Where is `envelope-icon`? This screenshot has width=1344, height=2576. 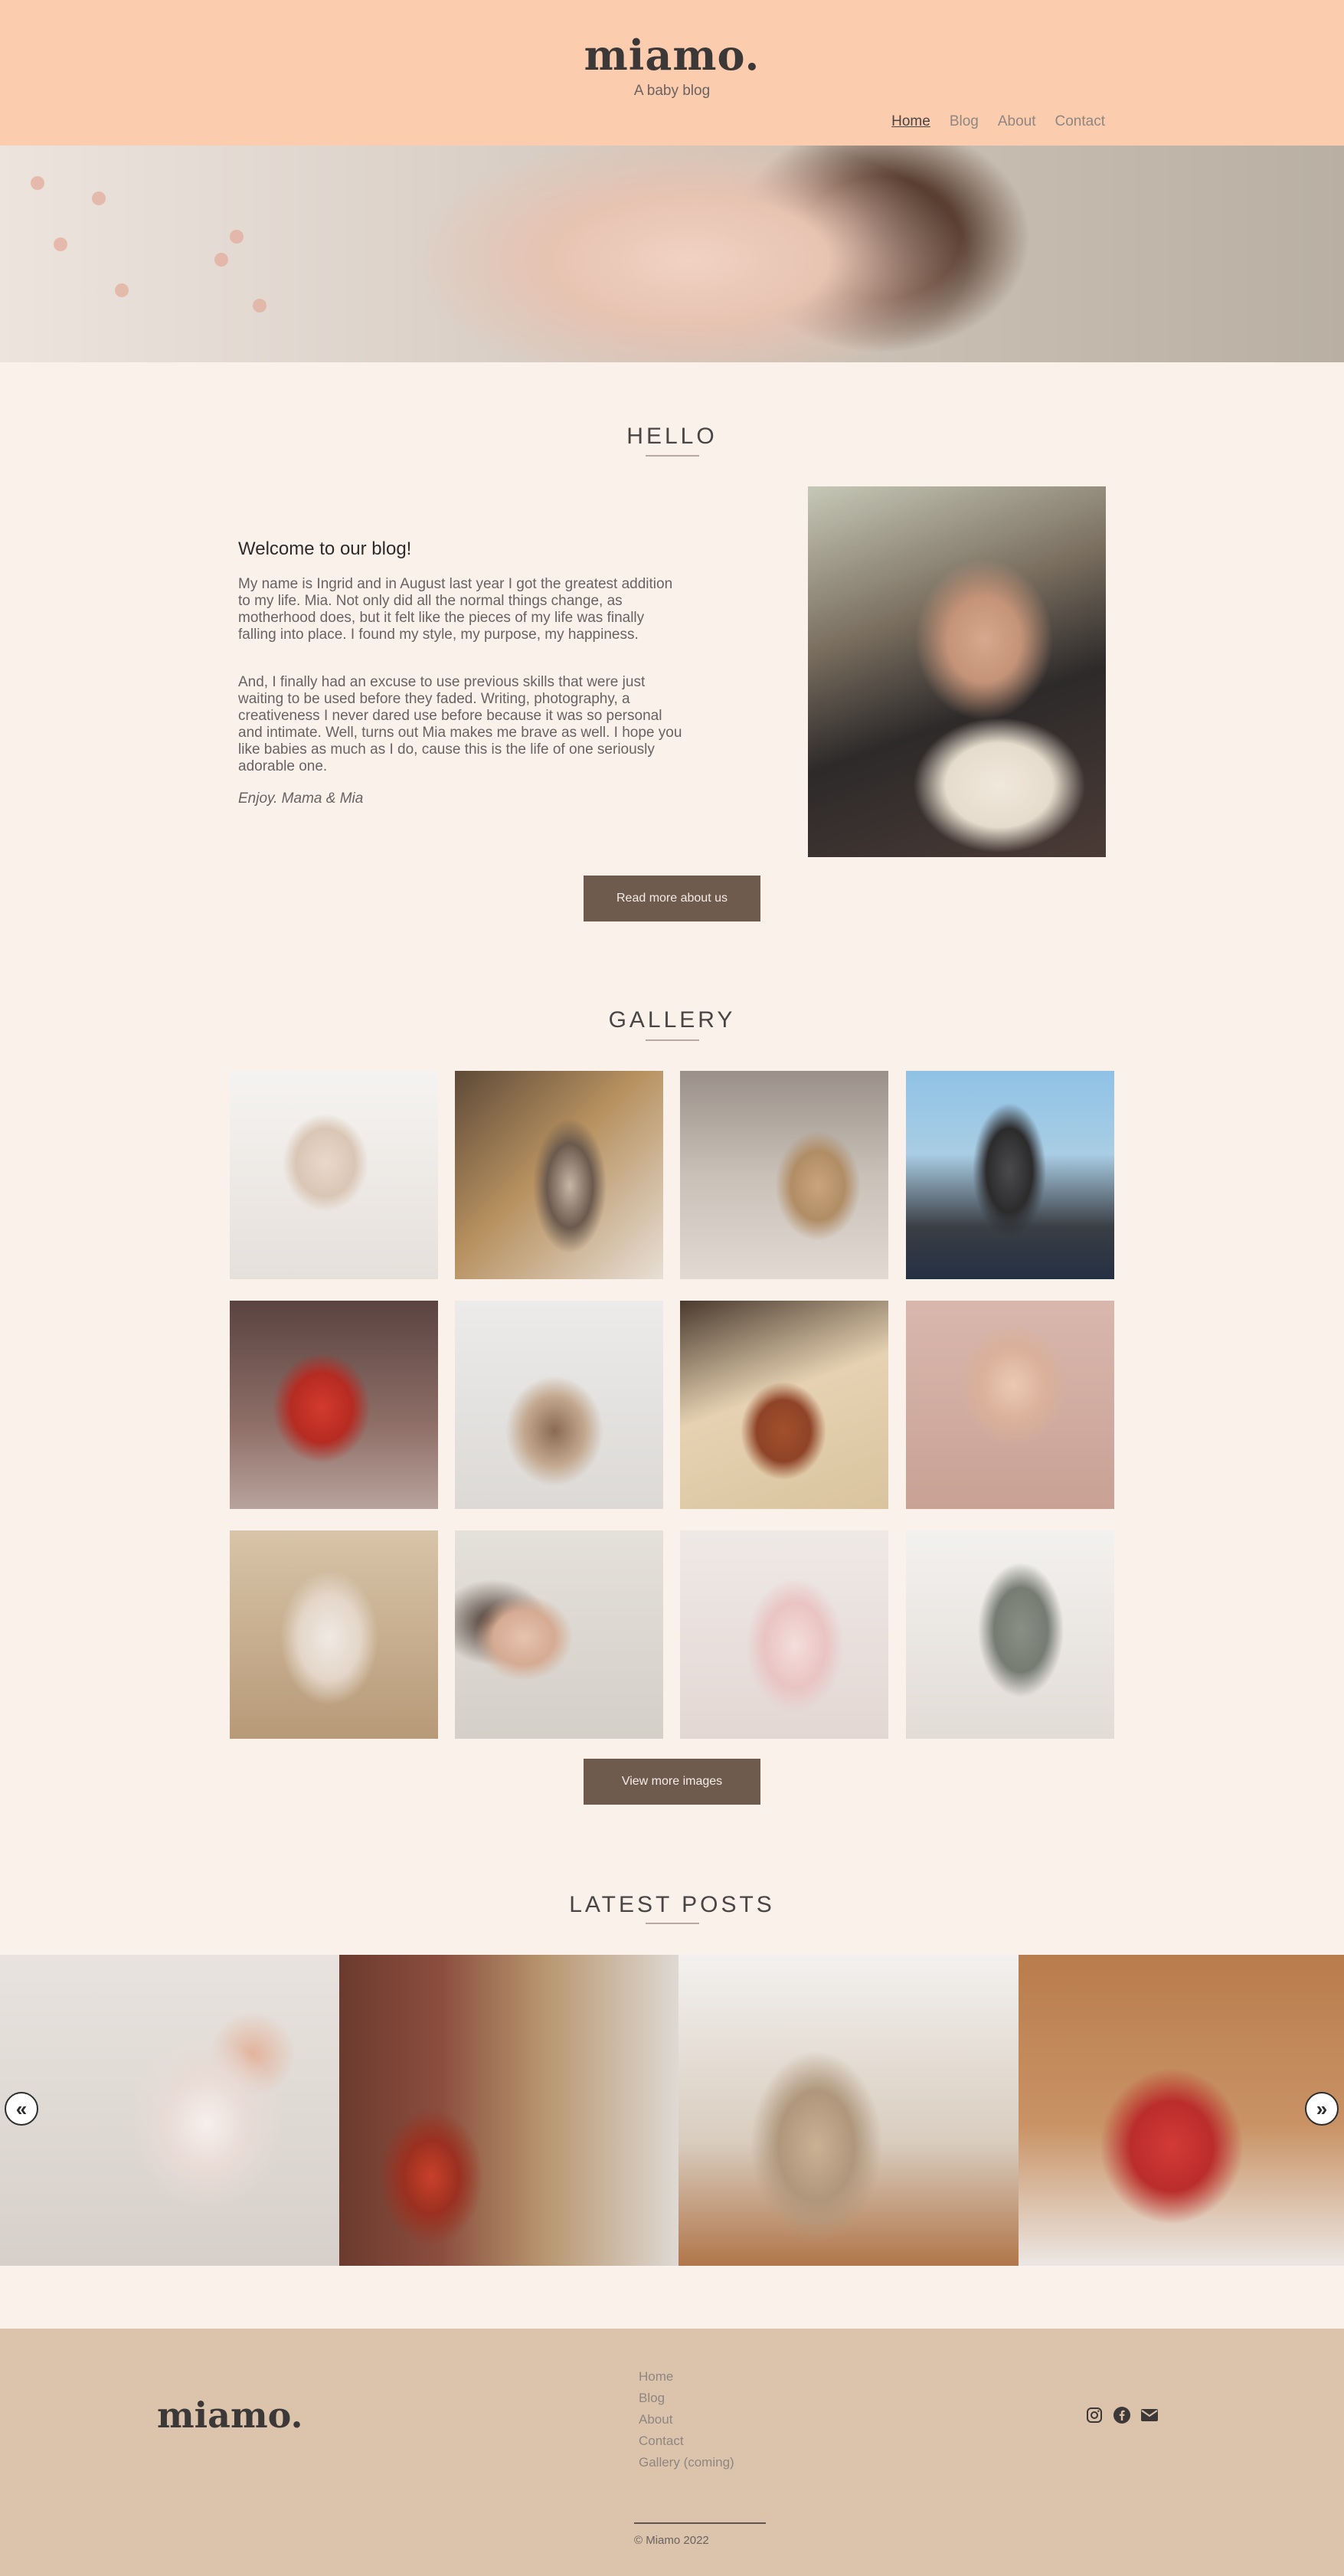 envelope-icon is located at coordinates (1149, 2415).